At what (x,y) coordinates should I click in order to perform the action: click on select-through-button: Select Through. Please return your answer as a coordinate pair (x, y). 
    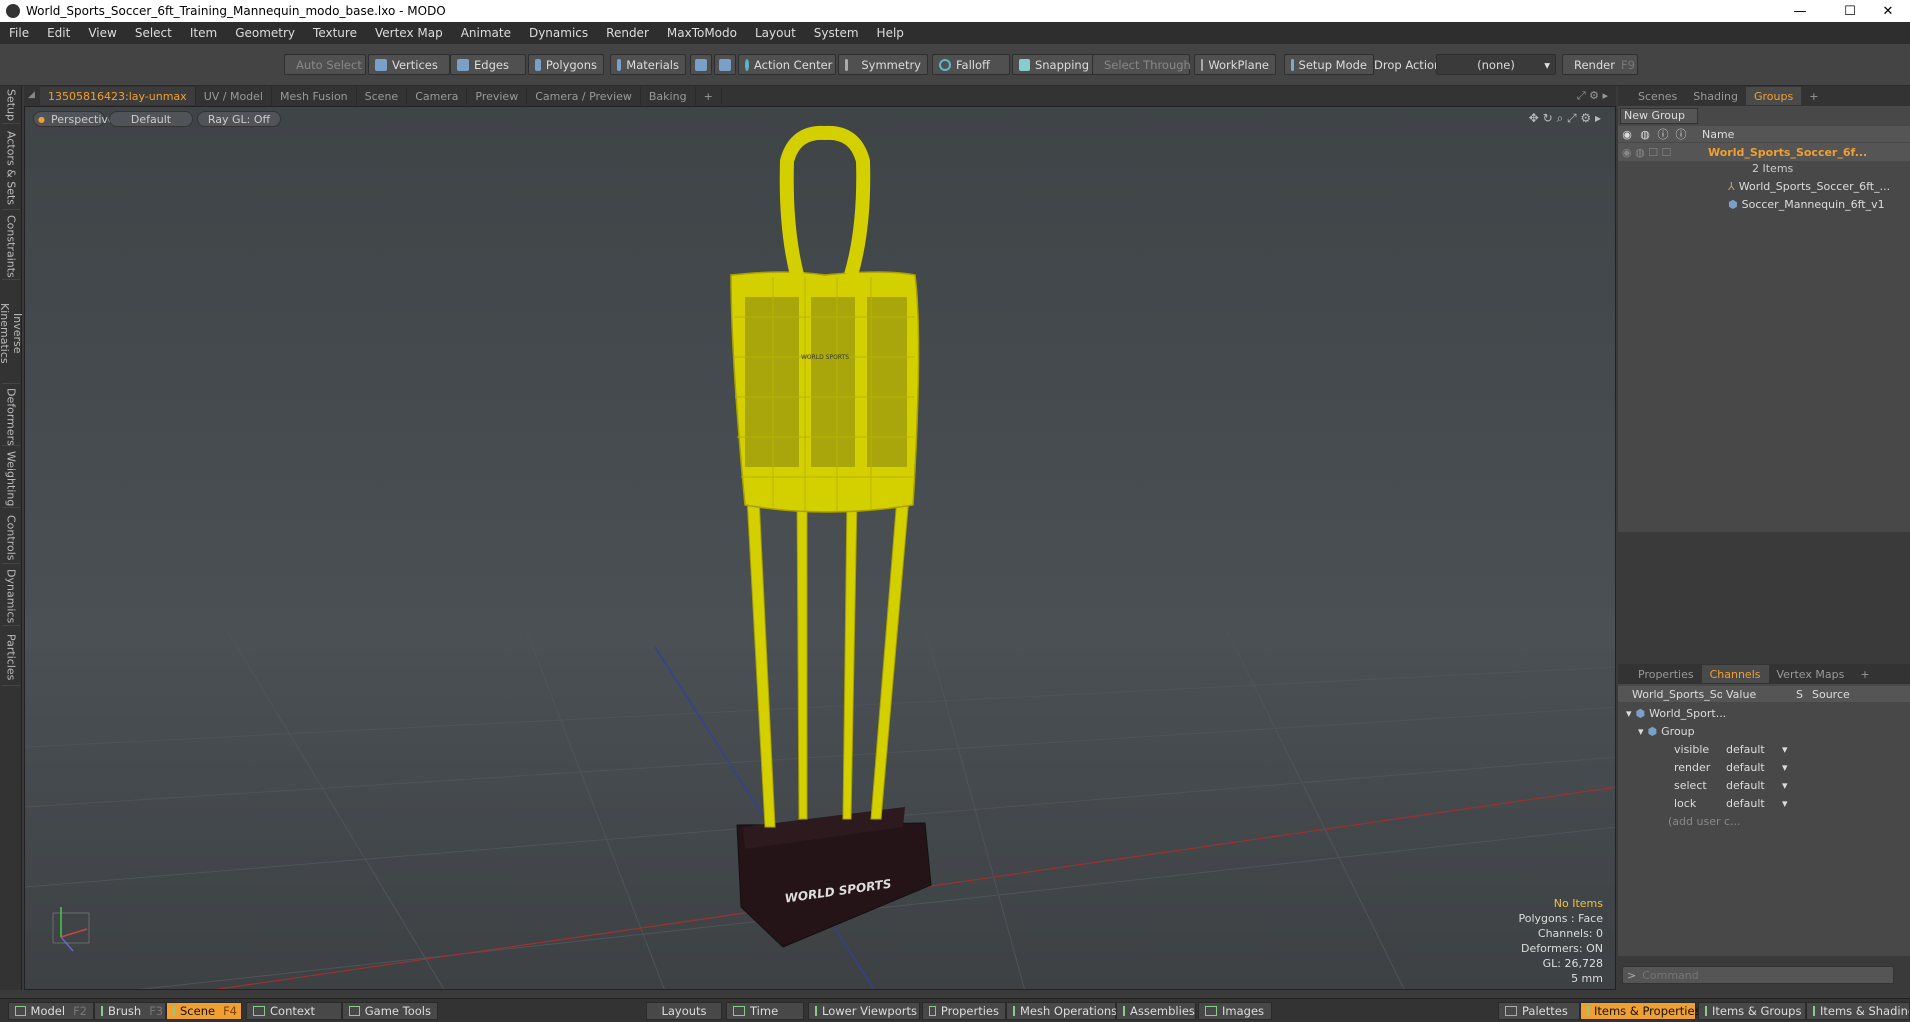
    Looking at the image, I should click on (1141, 64).